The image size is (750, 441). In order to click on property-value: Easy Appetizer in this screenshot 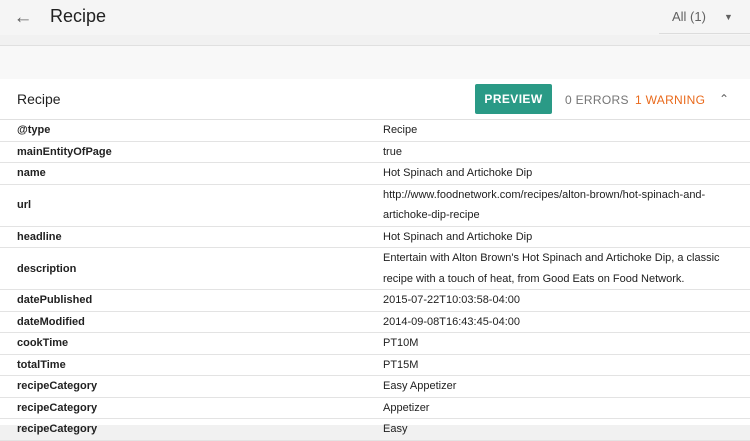, I will do `click(560, 386)`.